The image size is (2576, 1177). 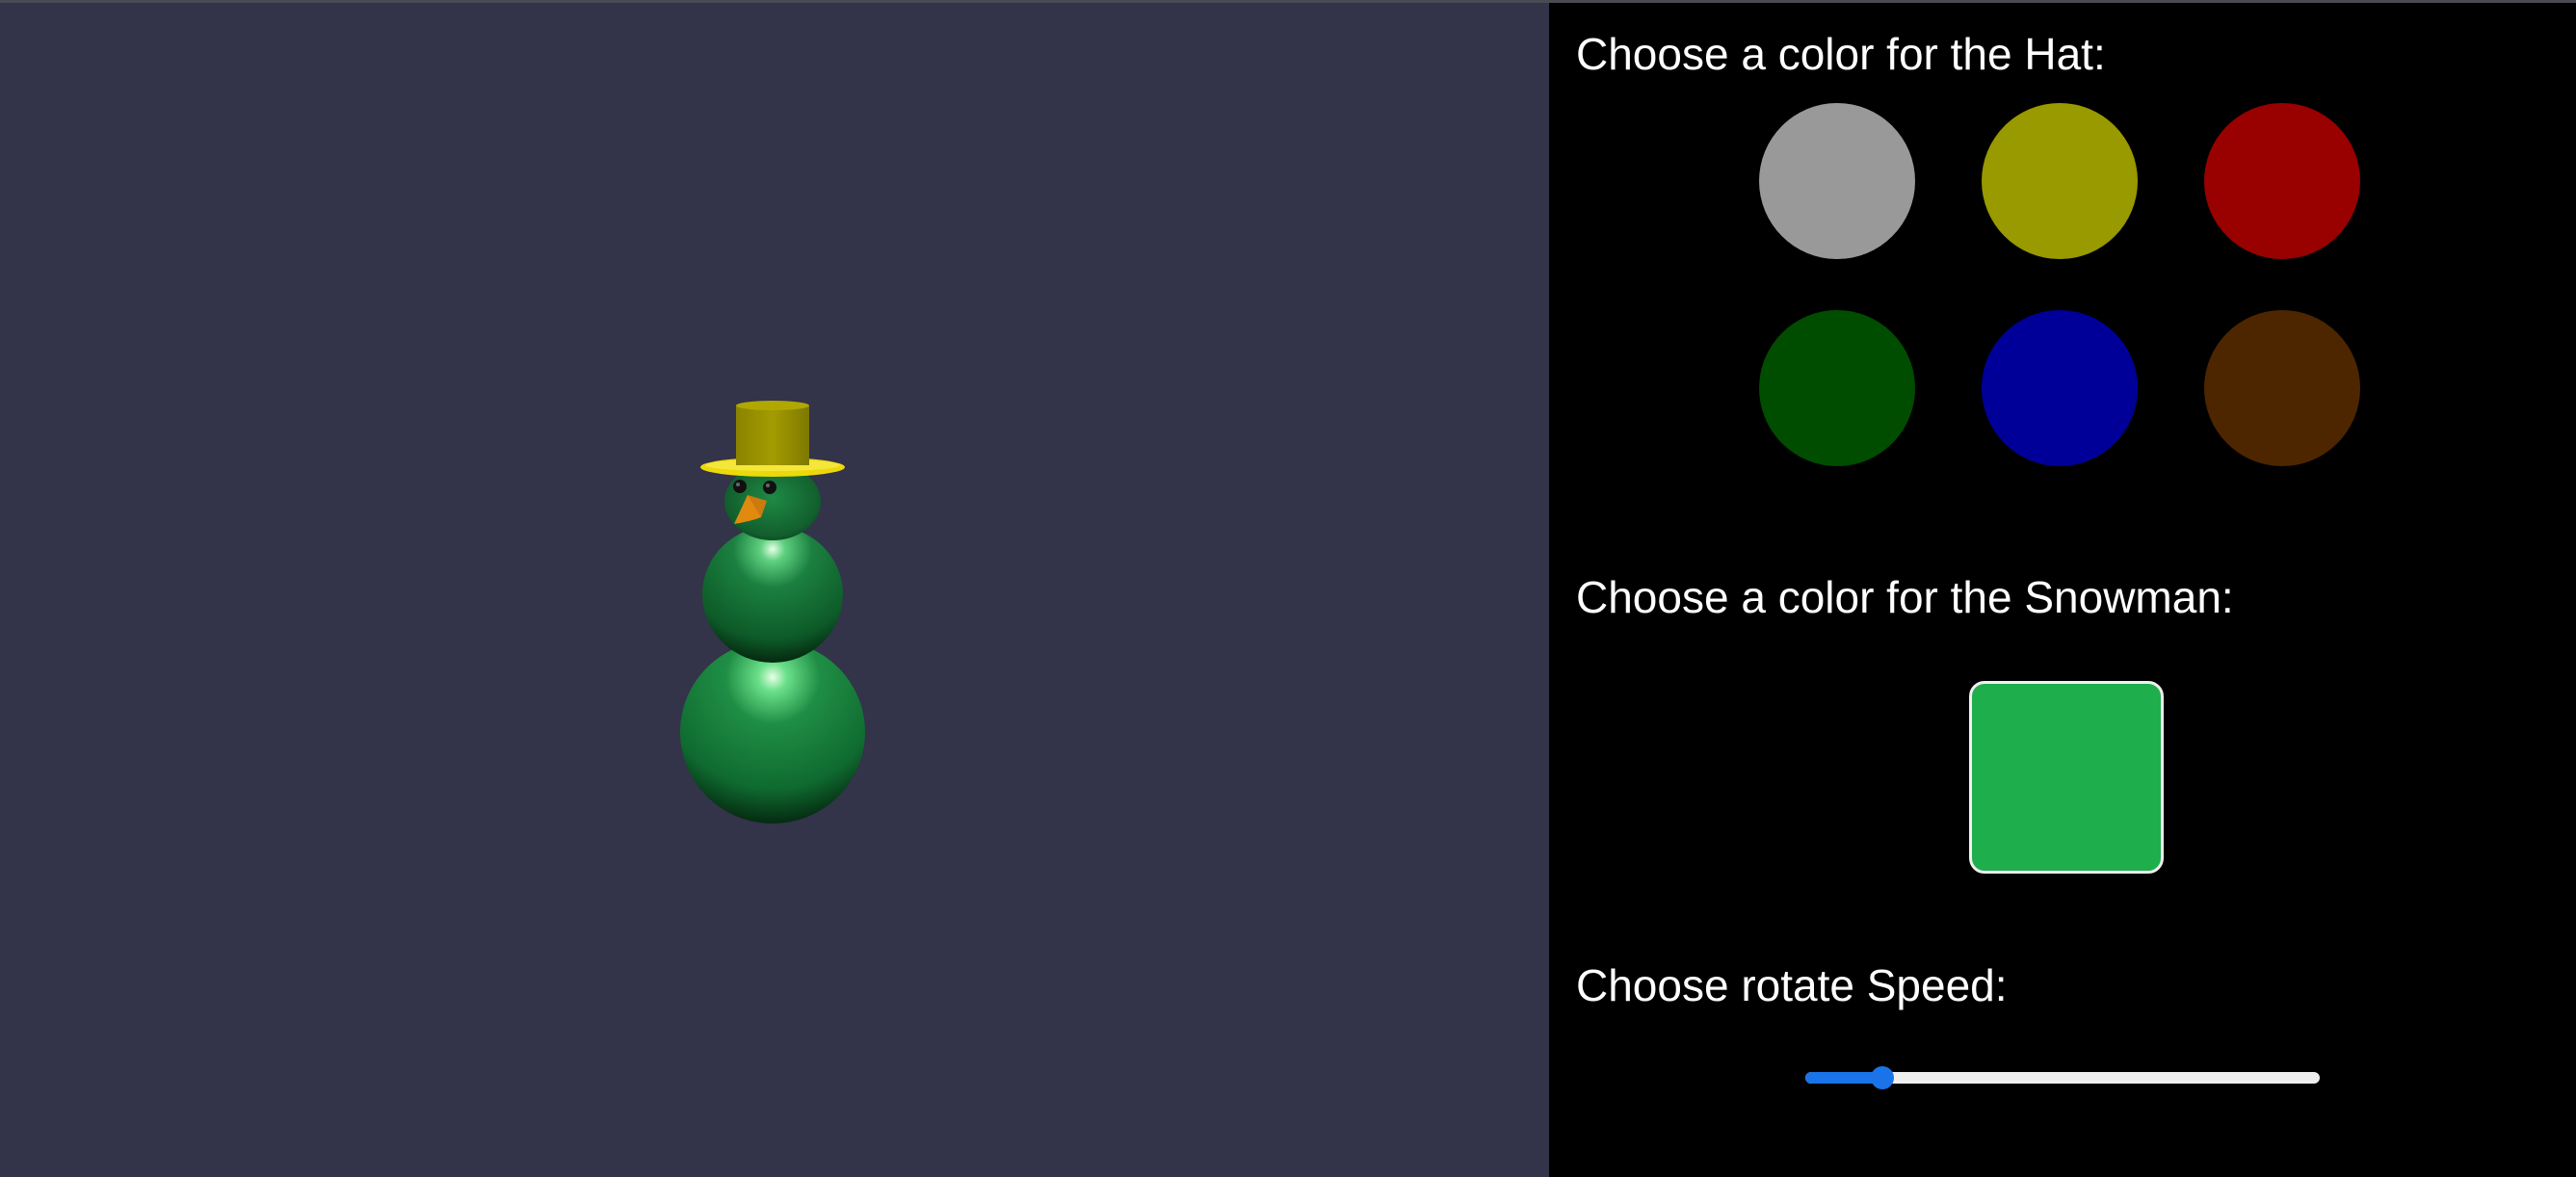 What do you see at coordinates (2061, 286) in the screenshot?
I see `hat-color-swatches` at bounding box center [2061, 286].